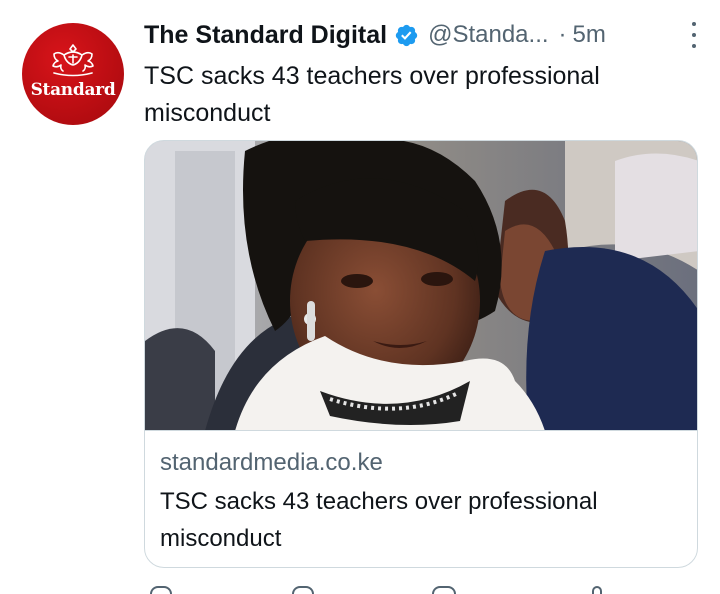  What do you see at coordinates (694, 35) in the screenshot?
I see `more-options-icon` at bounding box center [694, 35].